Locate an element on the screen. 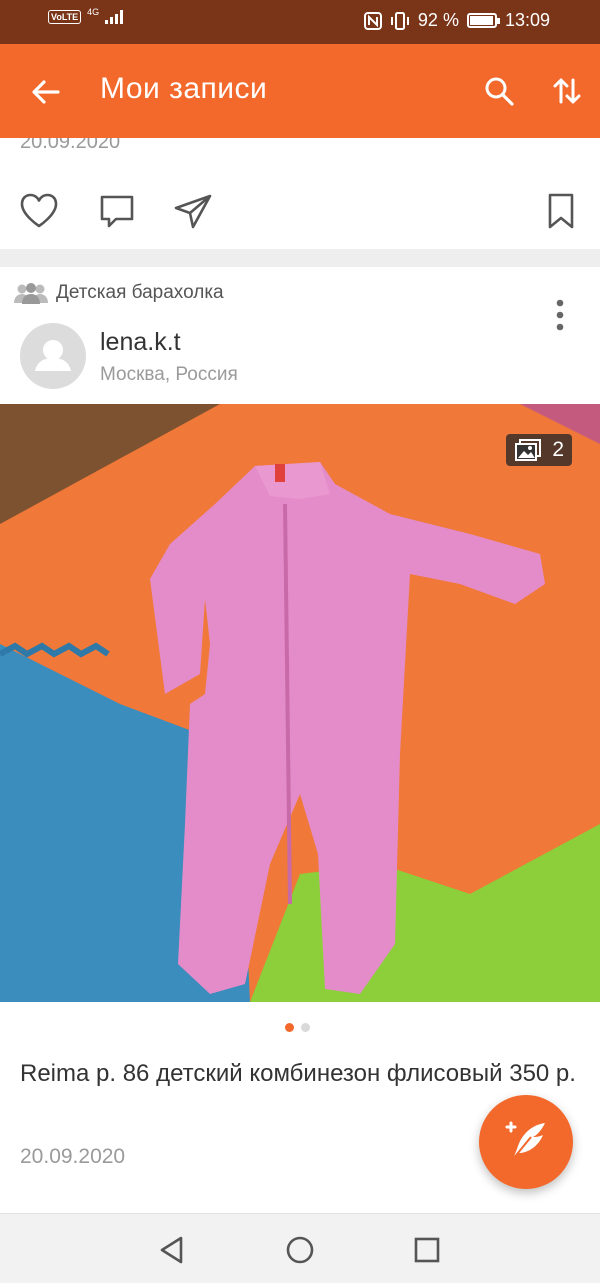  group-name: Детская барахолка is located at coordinates (140, 292).